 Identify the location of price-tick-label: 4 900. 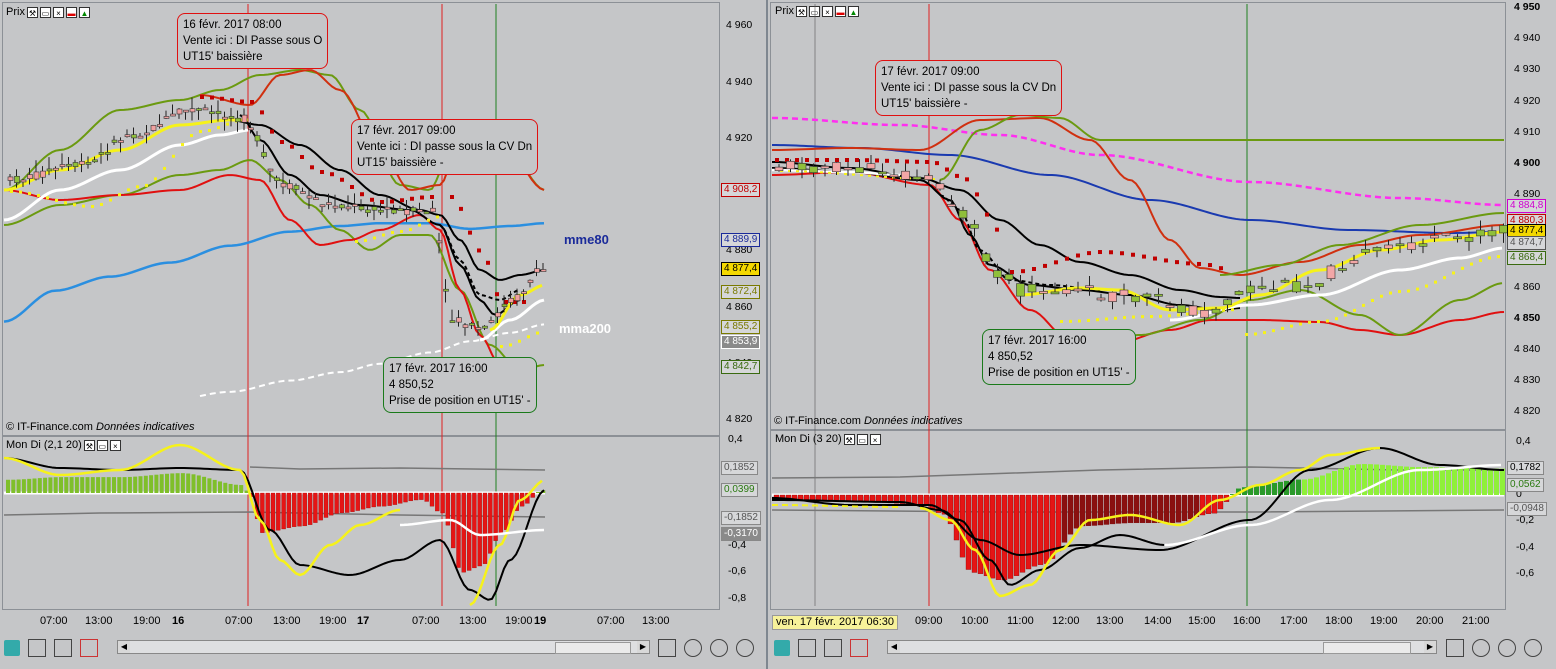
(1527, 162).